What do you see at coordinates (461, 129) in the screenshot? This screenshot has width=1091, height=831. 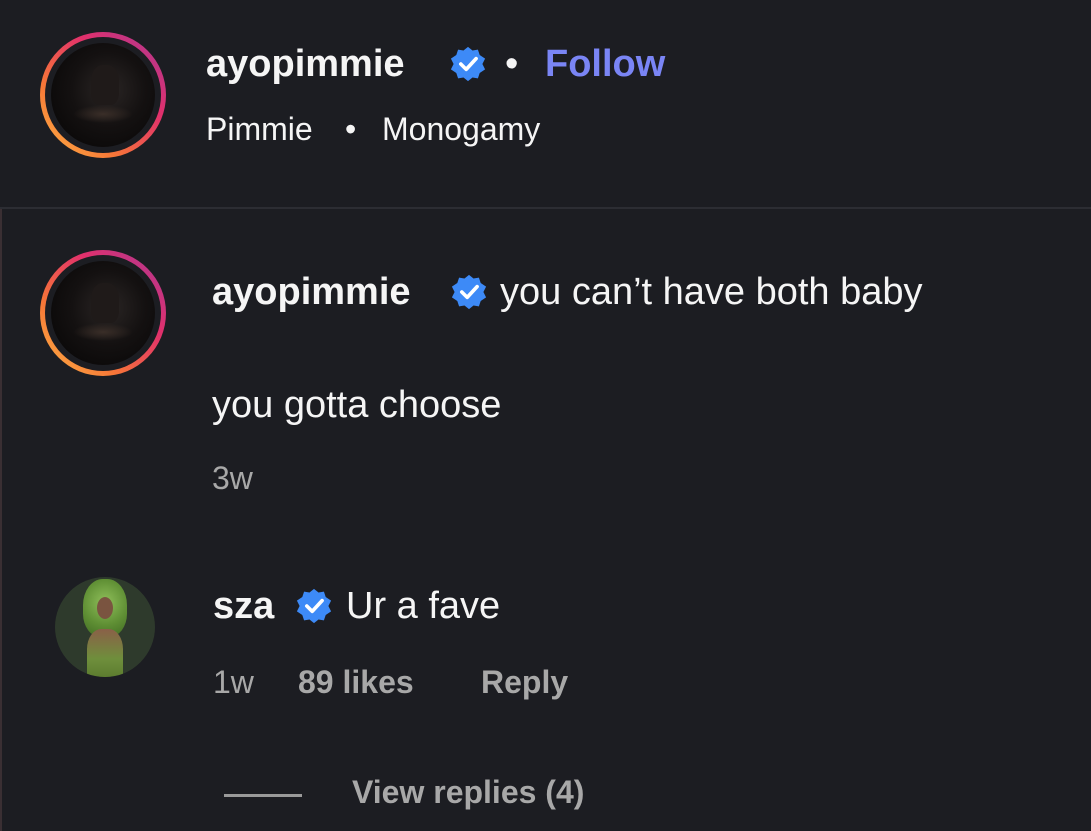 I see `audio-song: Monogamy` at bounding box center [461, 129].